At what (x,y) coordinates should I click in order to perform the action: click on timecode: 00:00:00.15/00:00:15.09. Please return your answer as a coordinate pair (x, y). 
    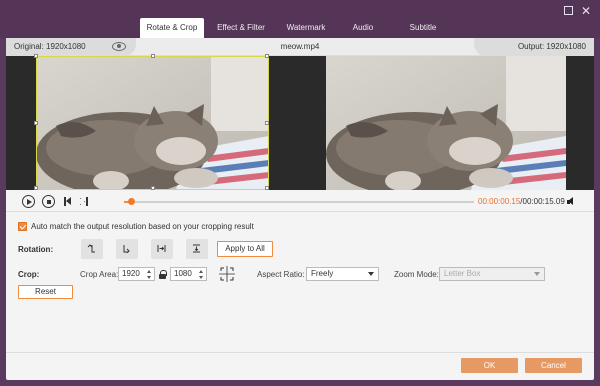
    Looking at the image, I should click on (521, 201).